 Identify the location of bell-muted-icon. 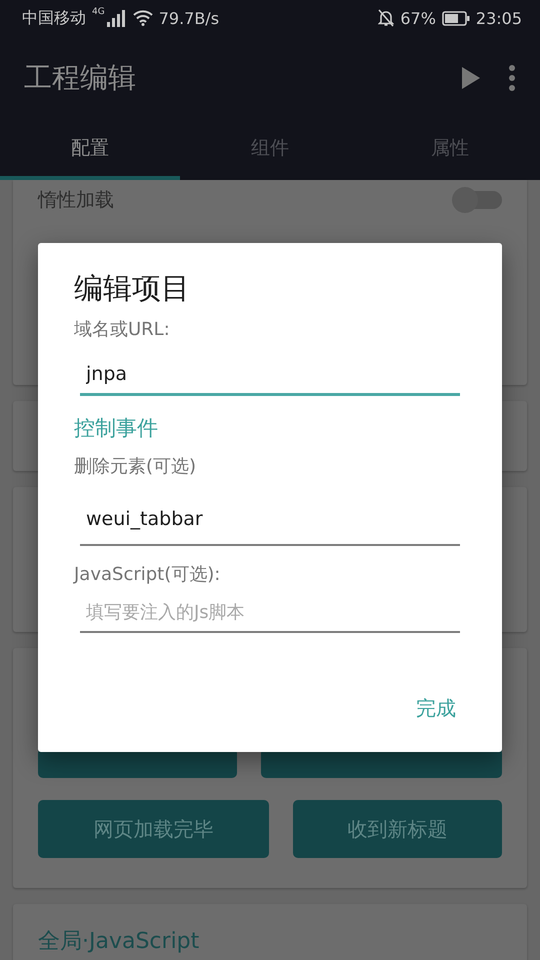
(386, 18).